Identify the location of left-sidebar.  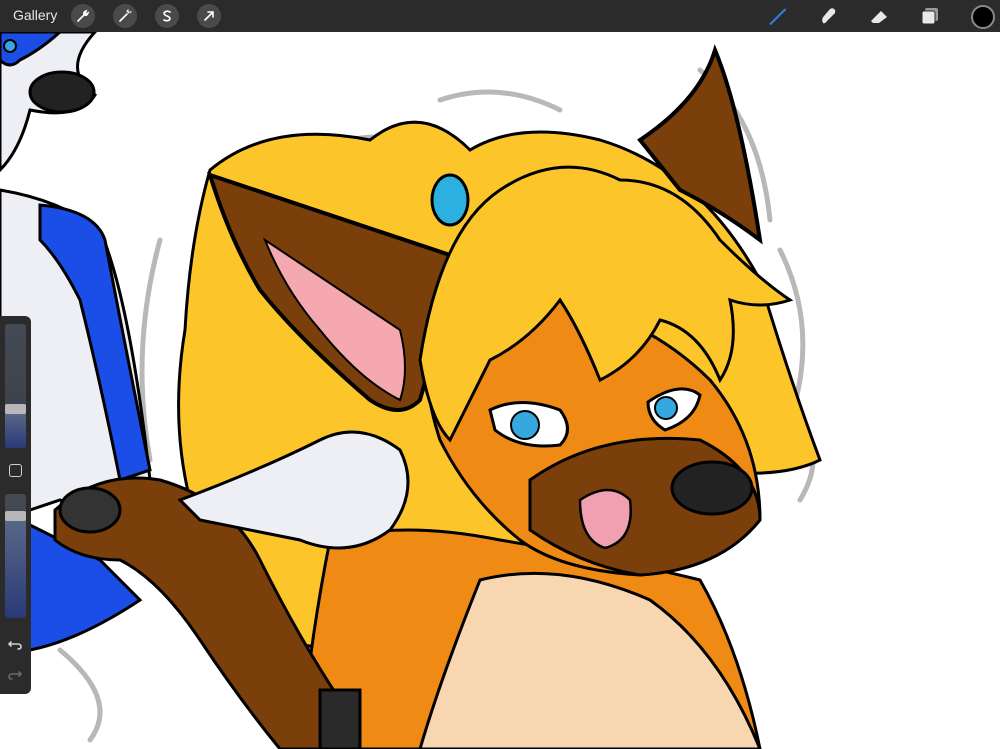
(15, 505).